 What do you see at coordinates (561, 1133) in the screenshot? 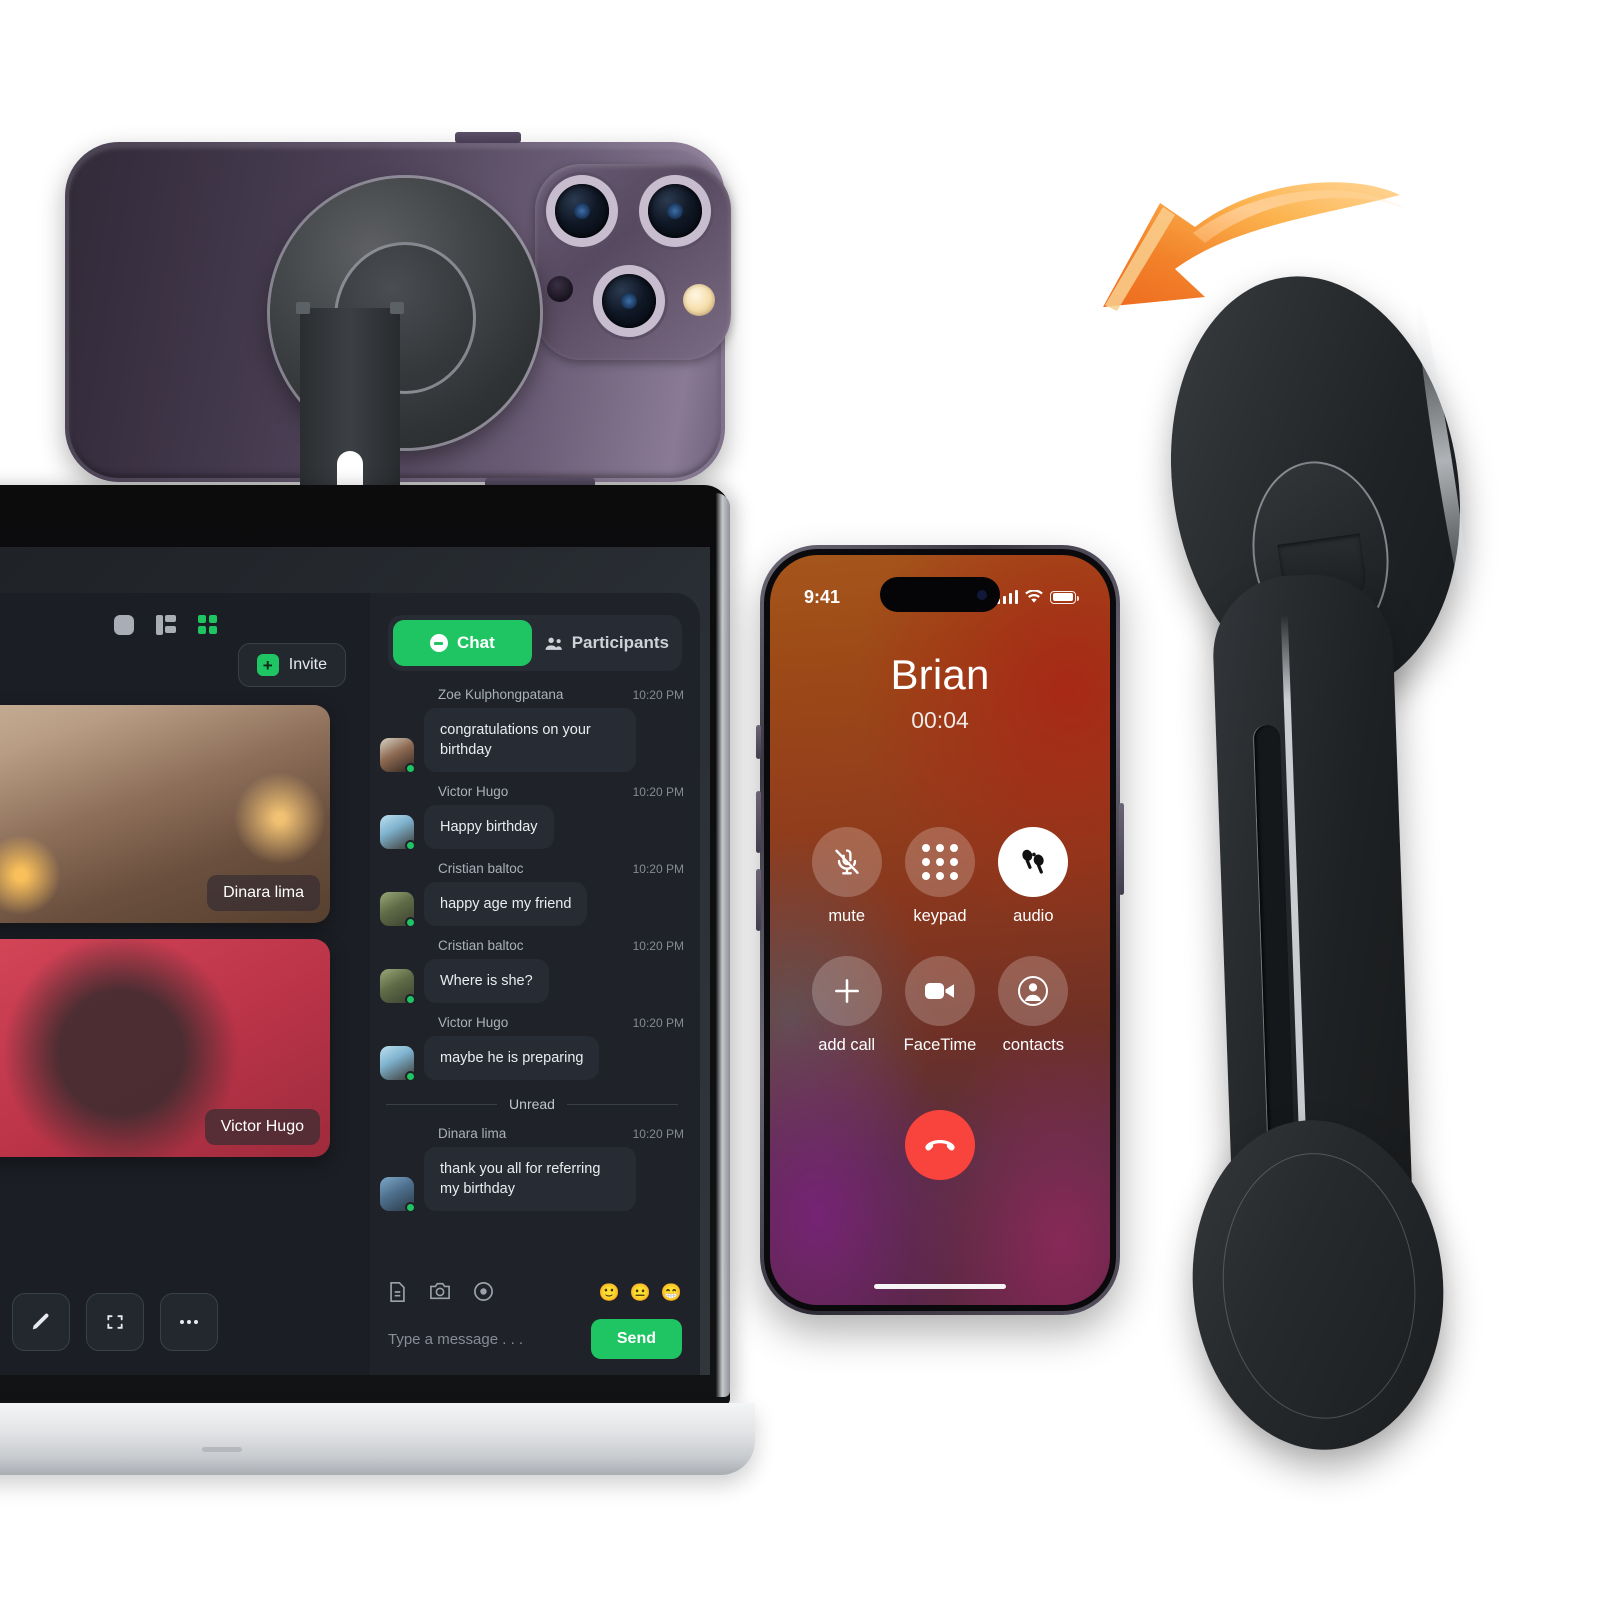
I see `message-header: Dinara lima 10:20 PM` at bounding box center [561, 1133].